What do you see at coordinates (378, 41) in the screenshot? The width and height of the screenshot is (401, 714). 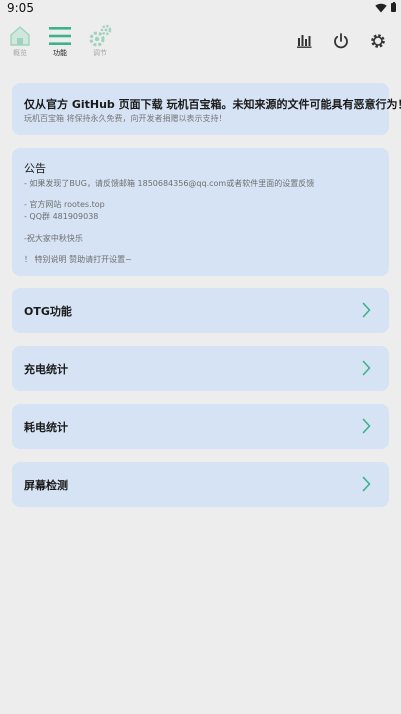 I see `settings-gear-icon` at bounding box center [378, 41].